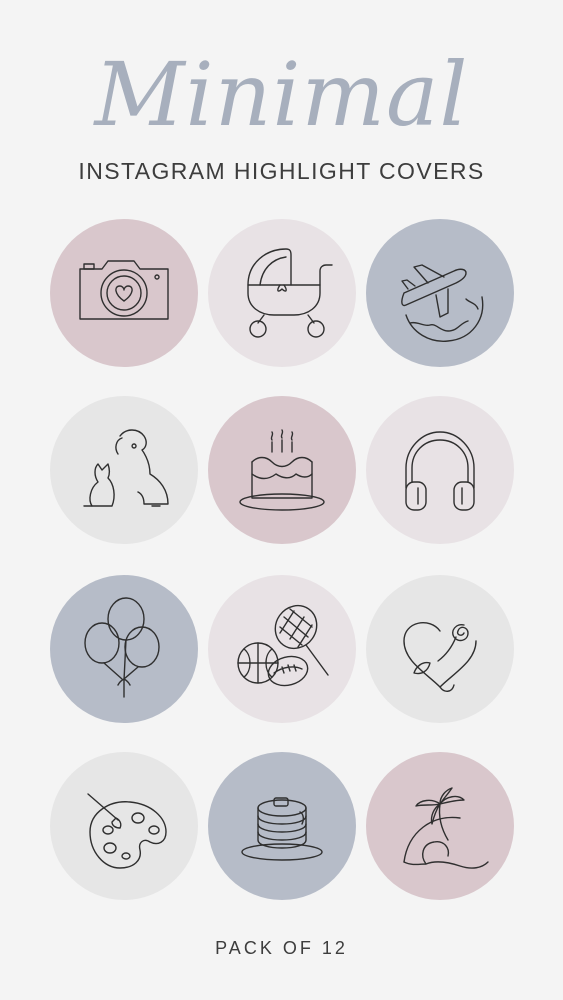  I want to click on baby-stroller-icon, so click(290, 293).